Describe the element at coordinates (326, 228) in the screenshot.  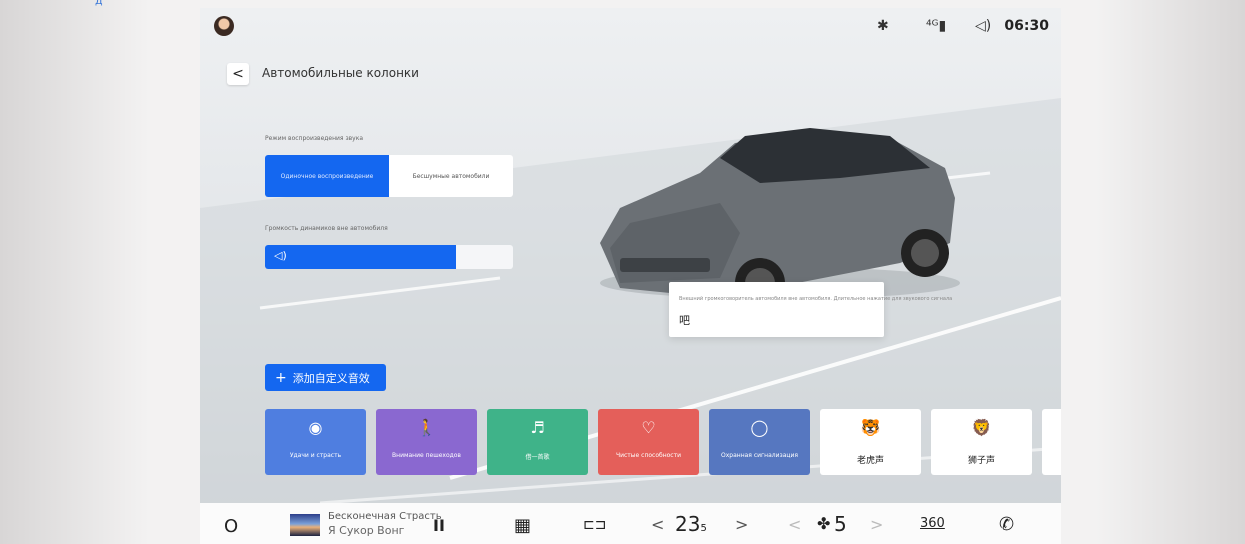
I see `external-volume-label: Громкость динамиков вне автомобиля` at that location.